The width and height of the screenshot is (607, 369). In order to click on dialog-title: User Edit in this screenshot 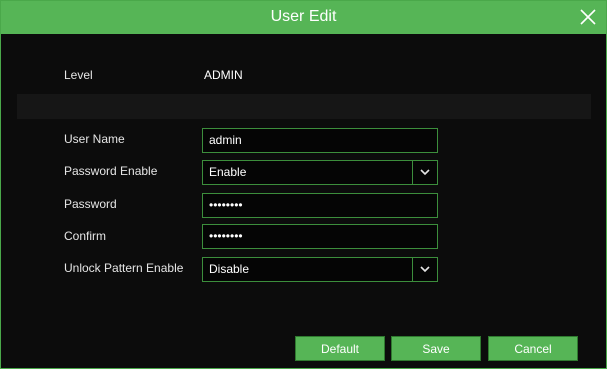, I will do `click(303, 16)`.